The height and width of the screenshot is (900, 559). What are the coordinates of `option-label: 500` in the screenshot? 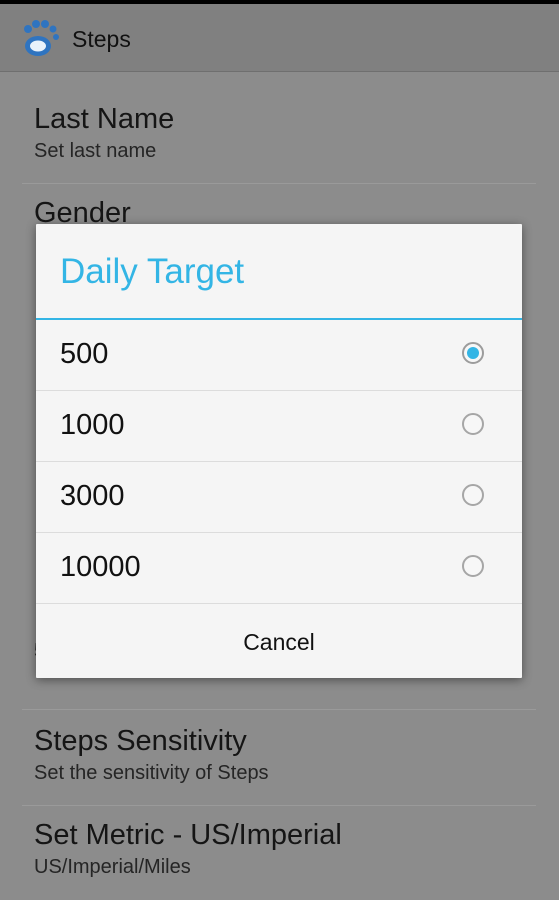 It's located at (84, 354).